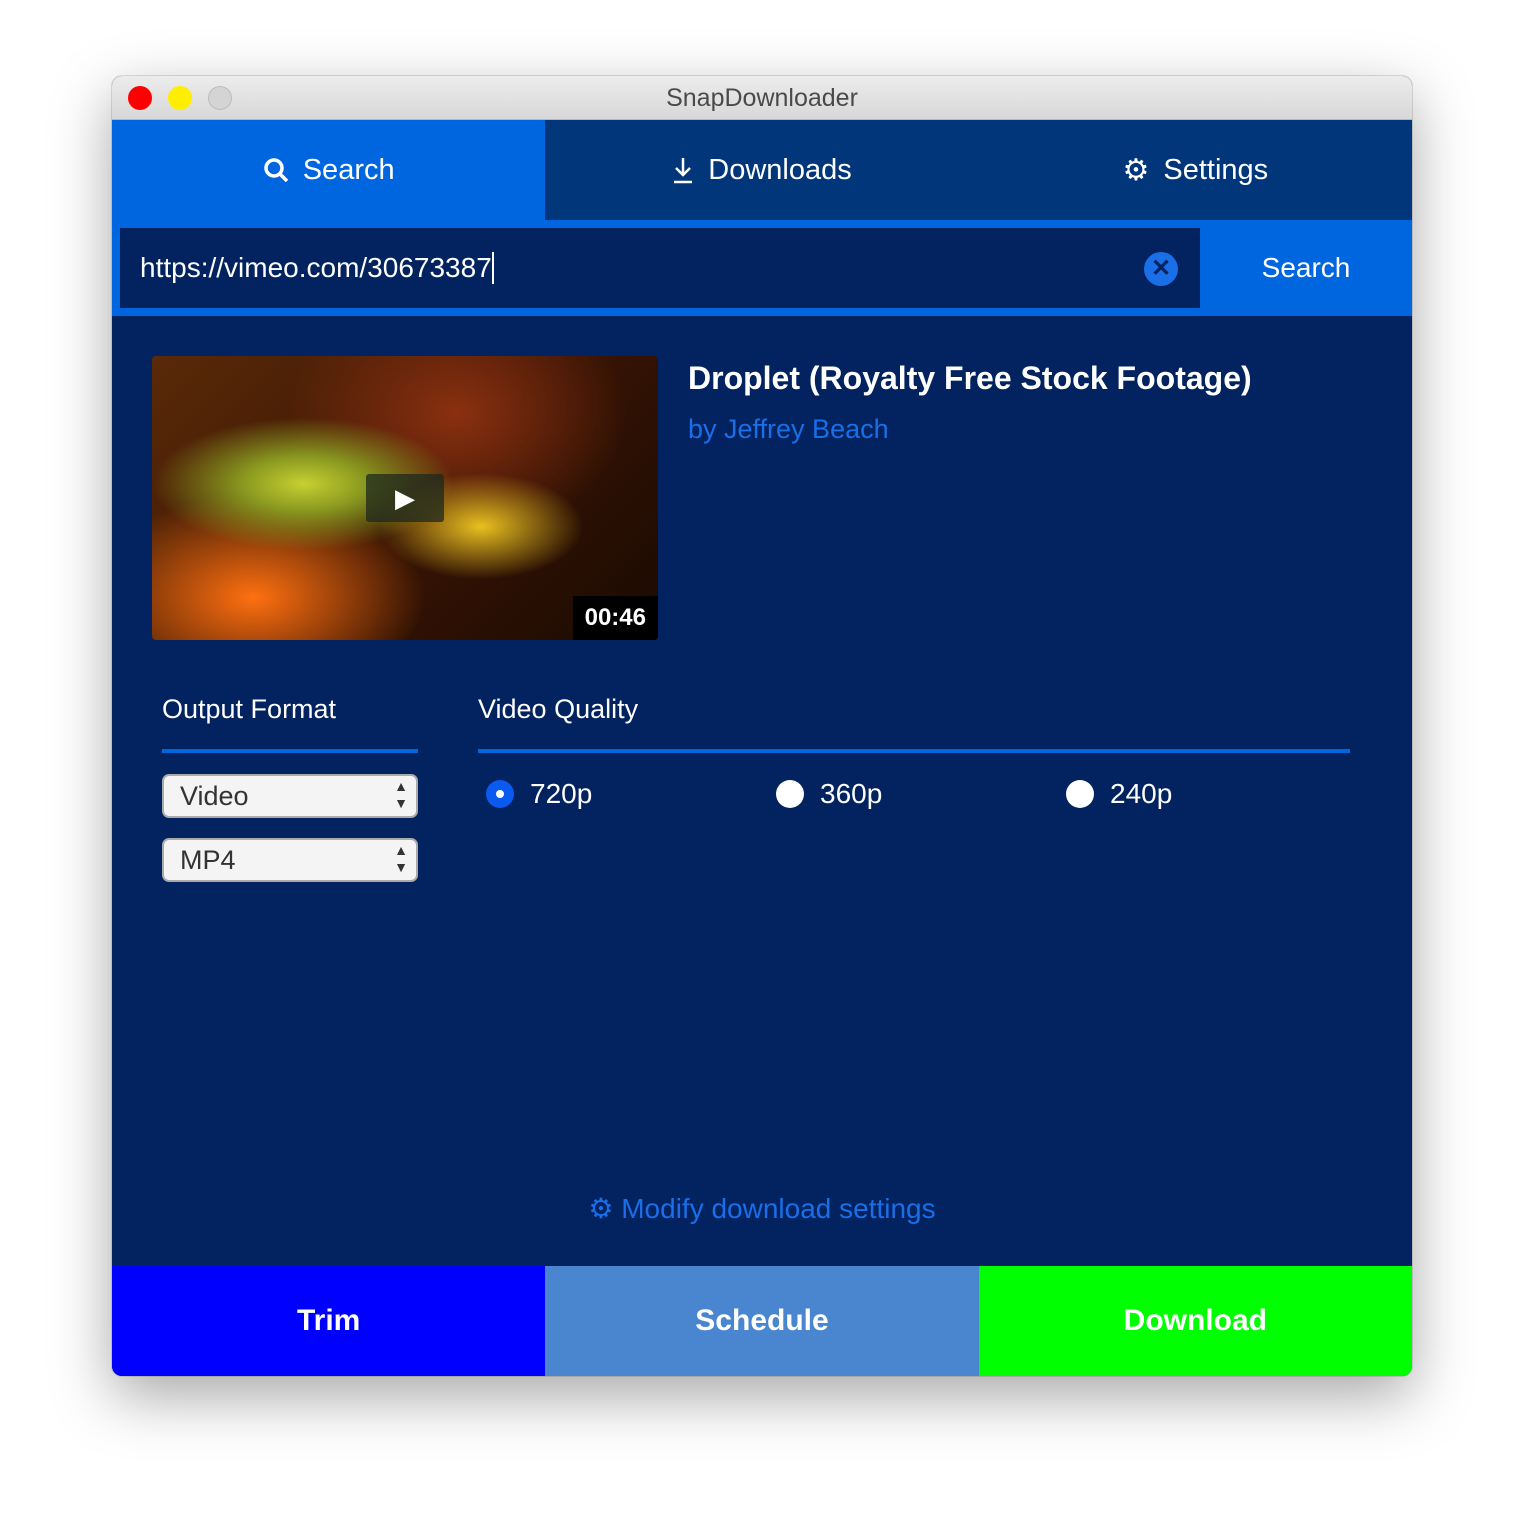  What do you see at coordinates (778, 1208) in the screenshot?
I see `link-label: Modify download settings` at bounding box center [778, 1208].